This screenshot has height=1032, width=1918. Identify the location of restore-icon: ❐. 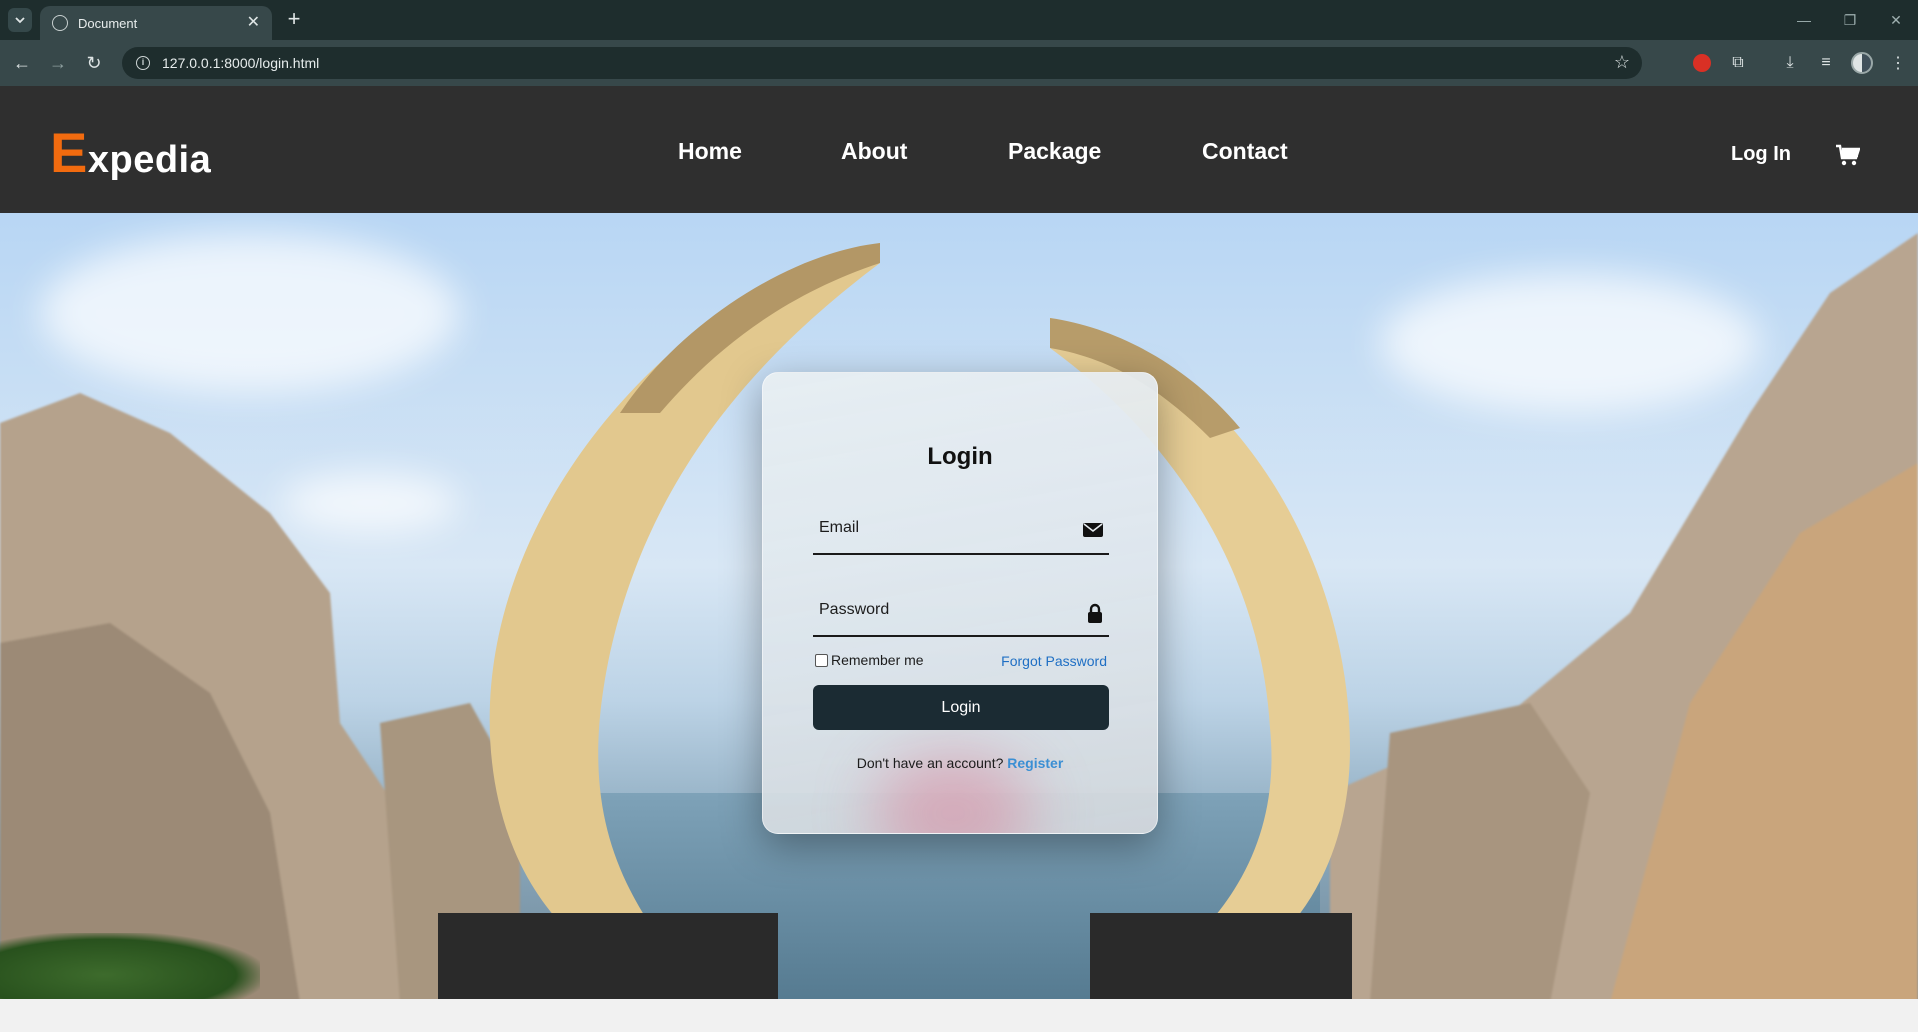
(1850, 20).